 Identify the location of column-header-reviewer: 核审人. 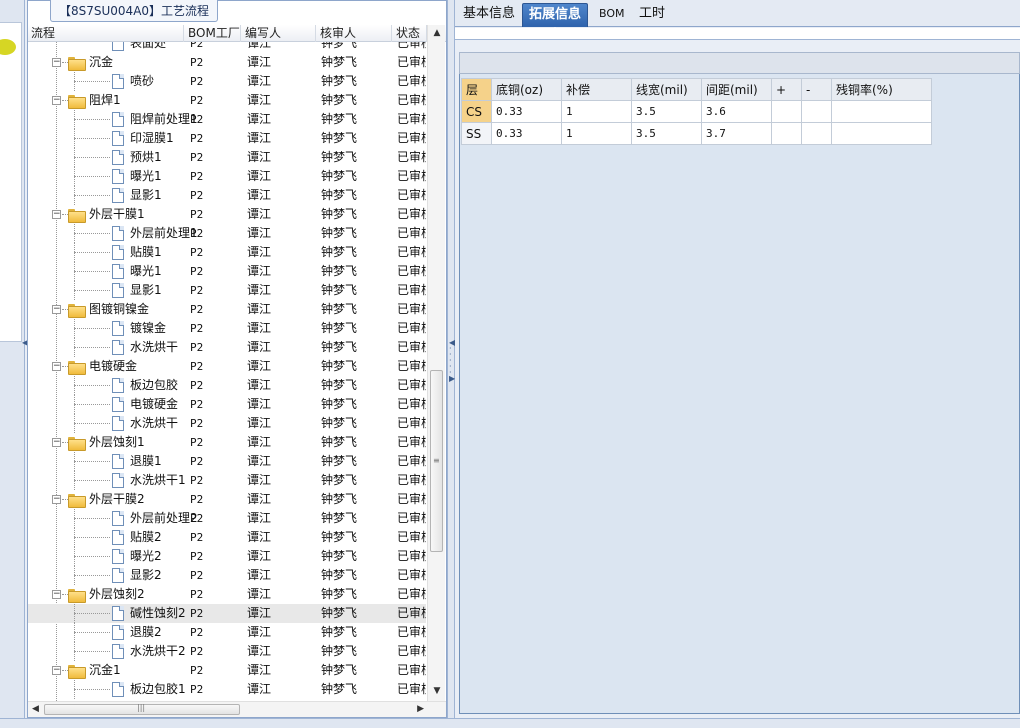
(354, 33).